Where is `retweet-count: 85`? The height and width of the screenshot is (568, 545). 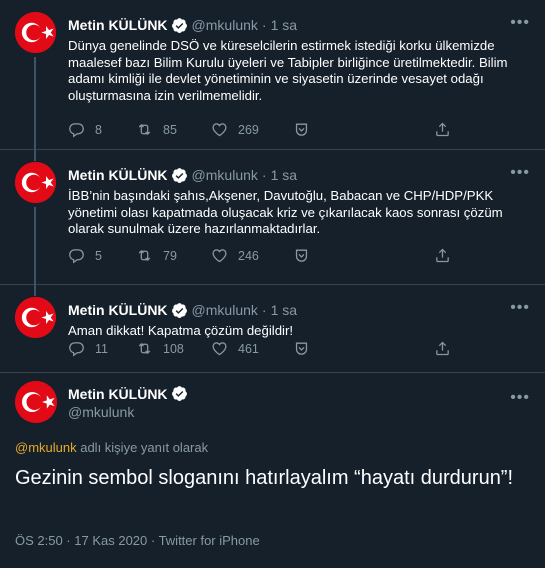
retweet-count: 85 is located at coordinates (170, 129).